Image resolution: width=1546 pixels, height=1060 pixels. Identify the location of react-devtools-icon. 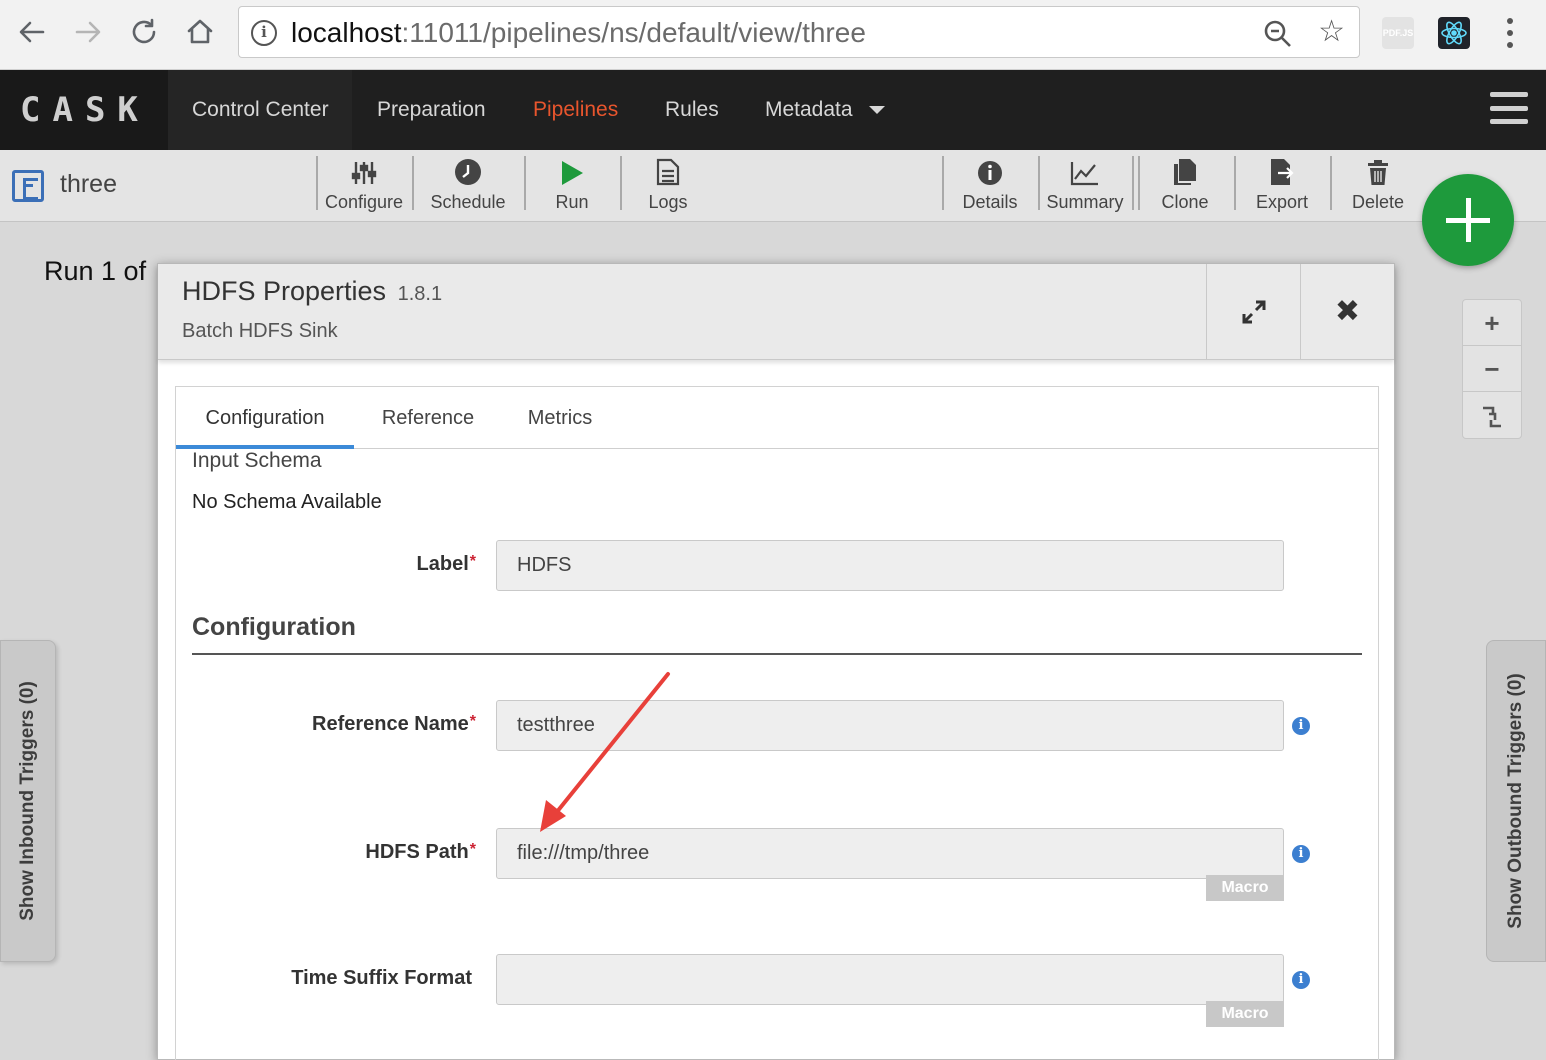
(1454, 33).